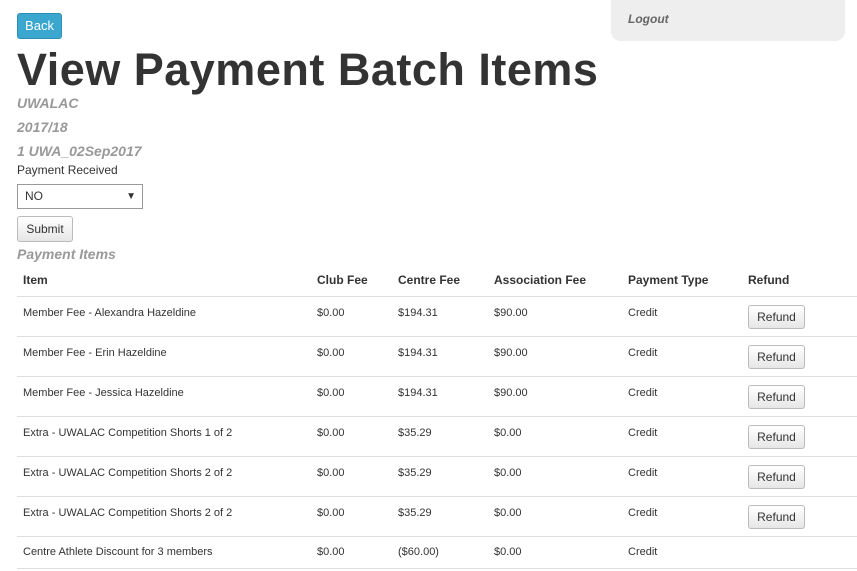  Describe the element at coordinates (440, 552) in the screenshot. I see `centre-fee-cell: ($60.00)` at that location.